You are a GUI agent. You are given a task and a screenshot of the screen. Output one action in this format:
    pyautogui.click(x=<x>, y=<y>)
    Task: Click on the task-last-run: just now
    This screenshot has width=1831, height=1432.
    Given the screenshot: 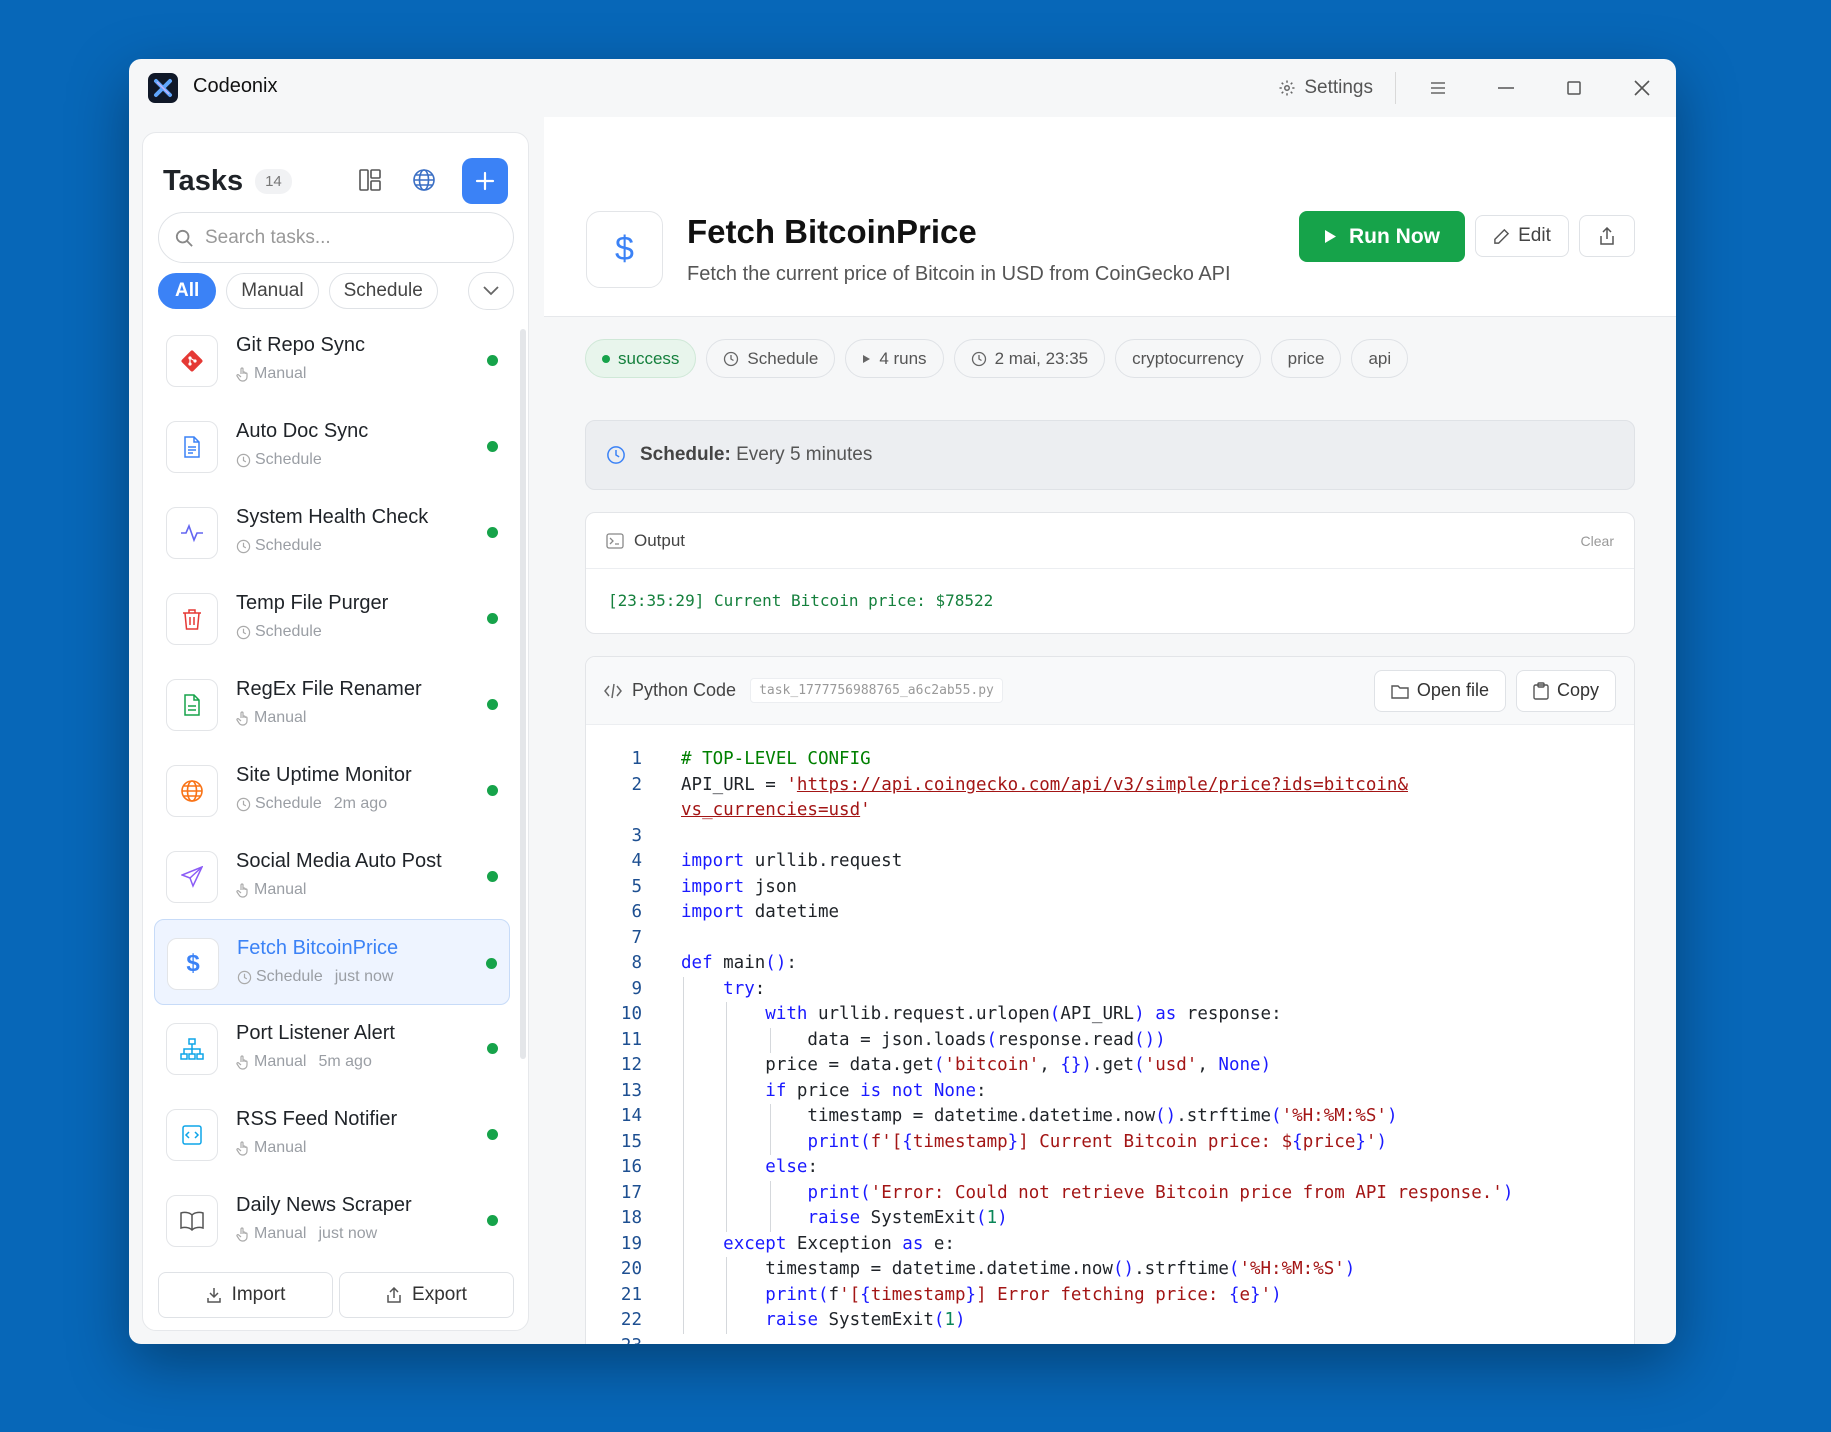 What is the action you would take?
    pyautogui.click(x=348, y=1233)
    